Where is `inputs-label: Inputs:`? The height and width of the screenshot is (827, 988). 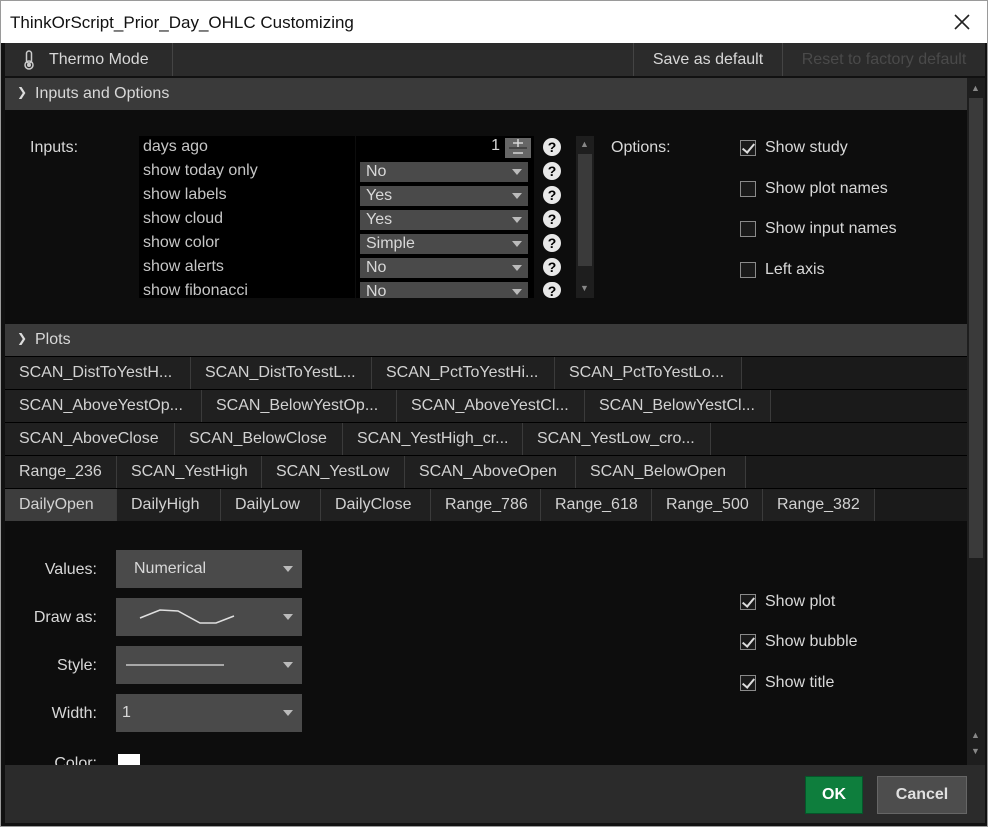 inputs-label: Inputs: is located at coordinates (54, 147).